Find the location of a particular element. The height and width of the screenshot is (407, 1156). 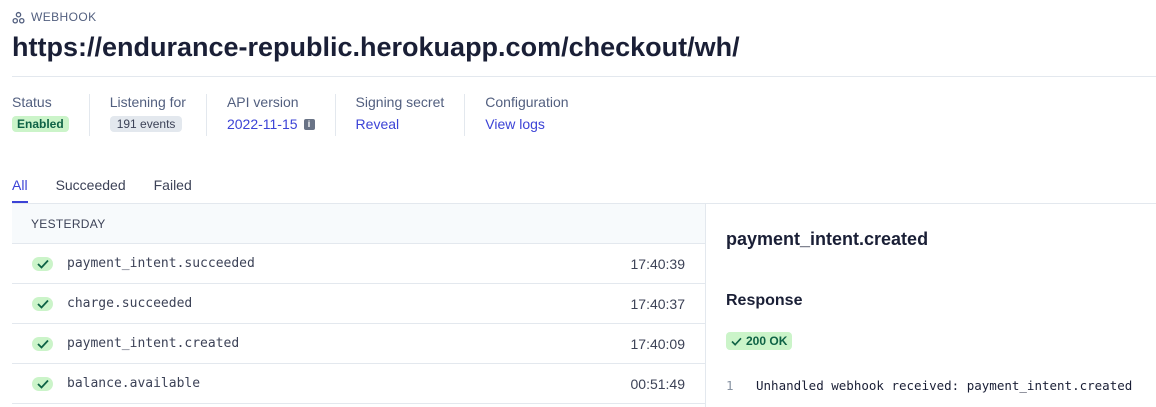

event-group-header: YESTERDAY is located at coordinates (358, 224).